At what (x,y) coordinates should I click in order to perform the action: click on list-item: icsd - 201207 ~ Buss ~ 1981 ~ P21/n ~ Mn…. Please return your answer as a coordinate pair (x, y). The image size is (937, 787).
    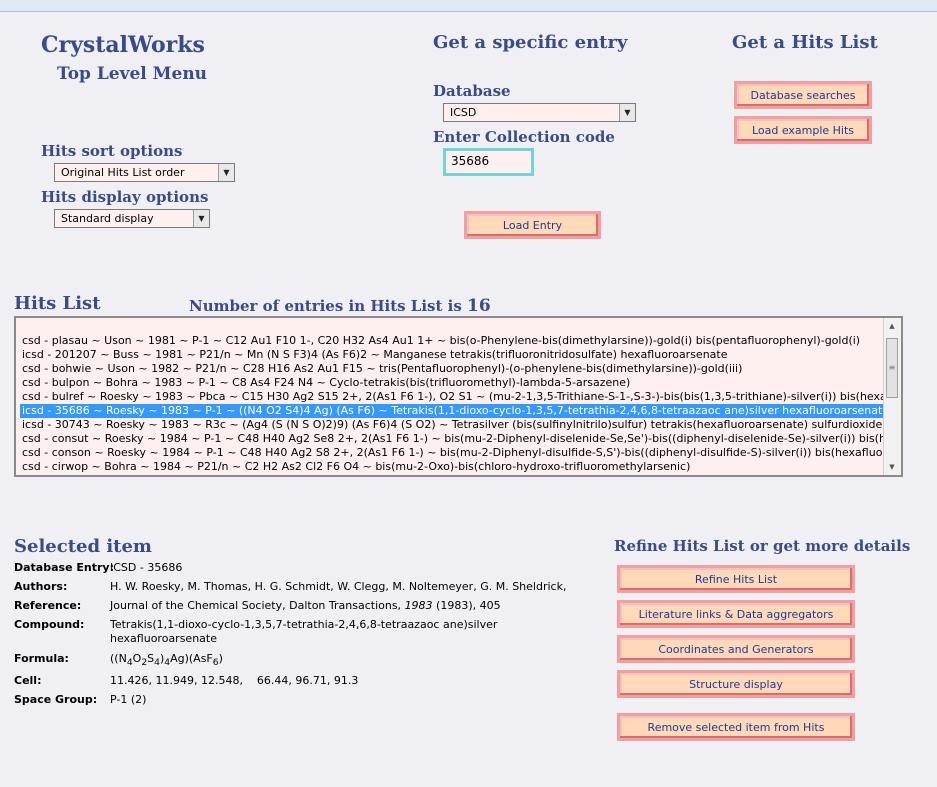
    Looking at the image, I should click on (453, 355).